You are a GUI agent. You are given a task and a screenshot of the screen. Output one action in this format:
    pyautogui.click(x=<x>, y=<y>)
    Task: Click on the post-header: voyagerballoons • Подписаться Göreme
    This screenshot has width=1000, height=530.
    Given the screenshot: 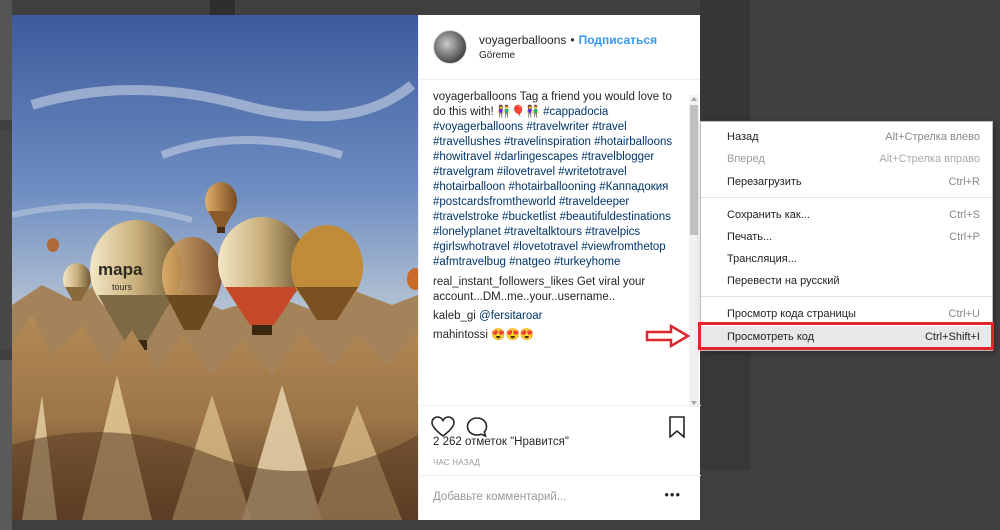 What is the action you would take?
    pyautogui.click(x=559, y=47)
    